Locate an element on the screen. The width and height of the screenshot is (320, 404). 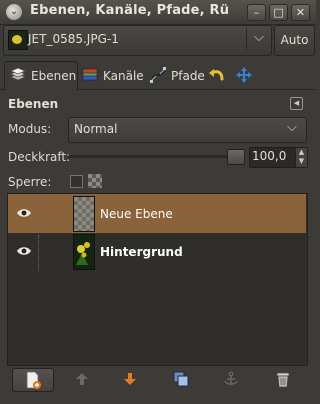
duplicate-layer-button is located at coordinates (181, 379).